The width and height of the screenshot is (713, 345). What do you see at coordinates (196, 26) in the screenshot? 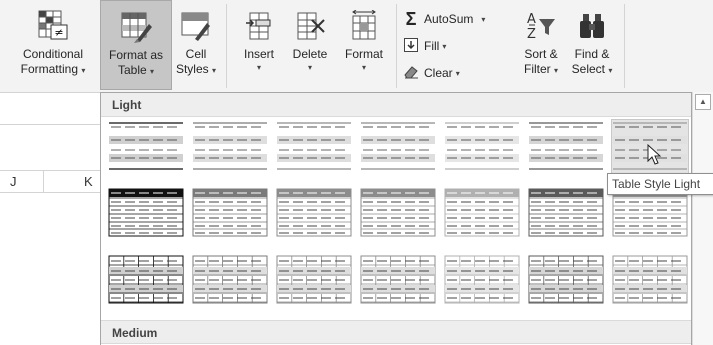
I see `cell-styles-icon` at bounding box center [196, 26].